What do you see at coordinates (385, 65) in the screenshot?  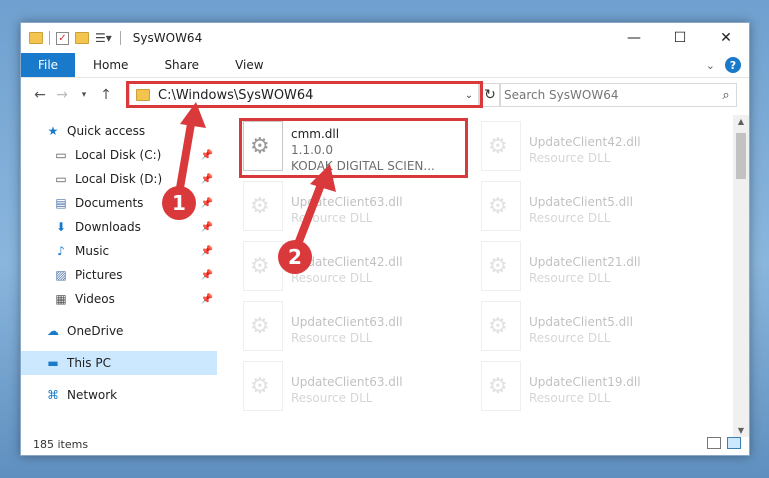 I see `ribbon-tabs: File Home Share View ⌄ ?` at bounding box center [385, 65].